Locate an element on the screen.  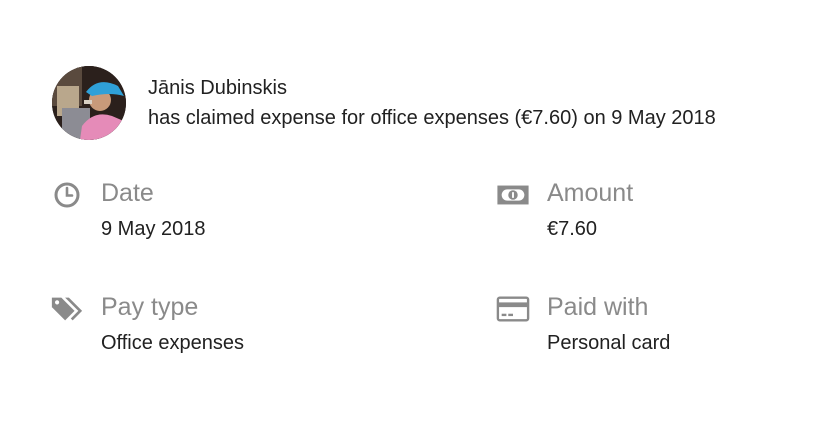
amount-label: Amount is located at coordinates (590, 193).